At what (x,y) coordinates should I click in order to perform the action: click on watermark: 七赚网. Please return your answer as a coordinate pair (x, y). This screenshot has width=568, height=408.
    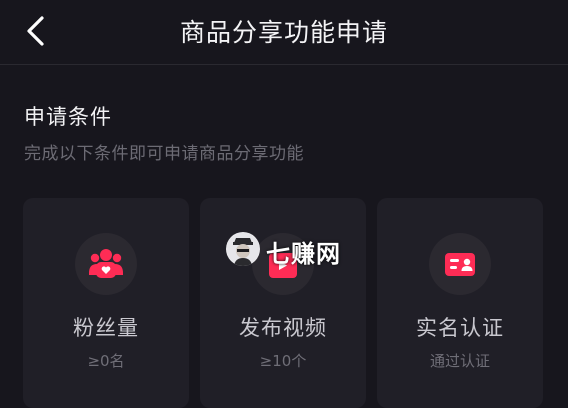
    Looking at the image, I should click on (285, 250).